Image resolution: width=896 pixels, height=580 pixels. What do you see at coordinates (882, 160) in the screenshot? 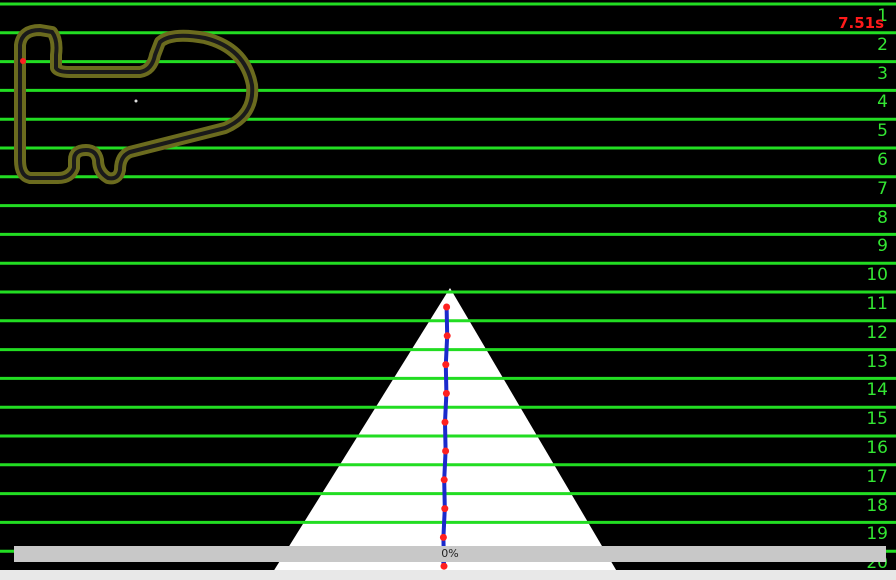
I see `row-label: 6` at bounding box center [882, 160].